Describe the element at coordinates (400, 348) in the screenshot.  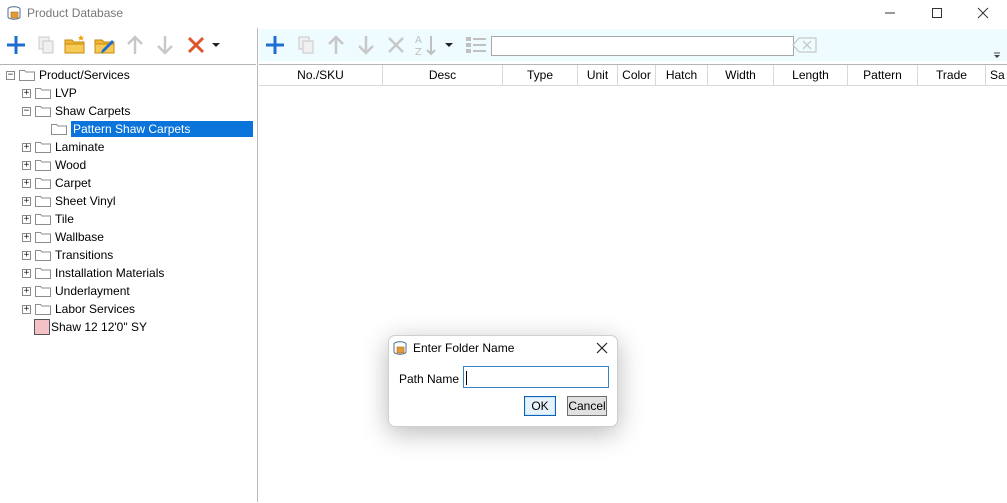
I see `database-icon` at that location.